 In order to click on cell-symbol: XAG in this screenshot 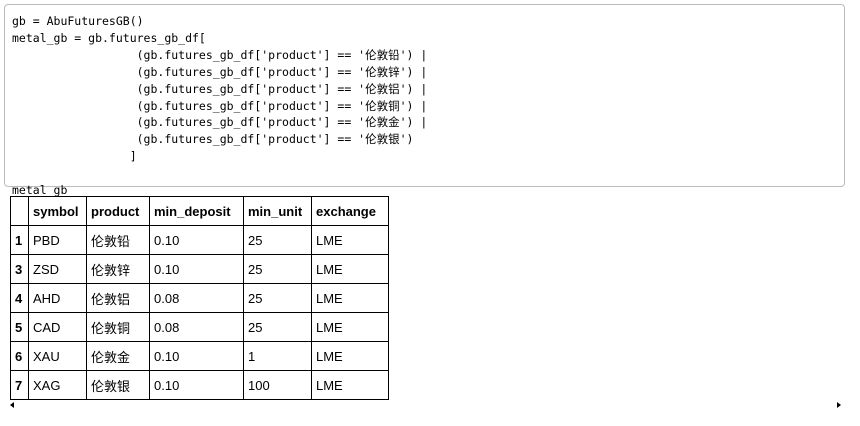, I will do `click(57, 385)`.